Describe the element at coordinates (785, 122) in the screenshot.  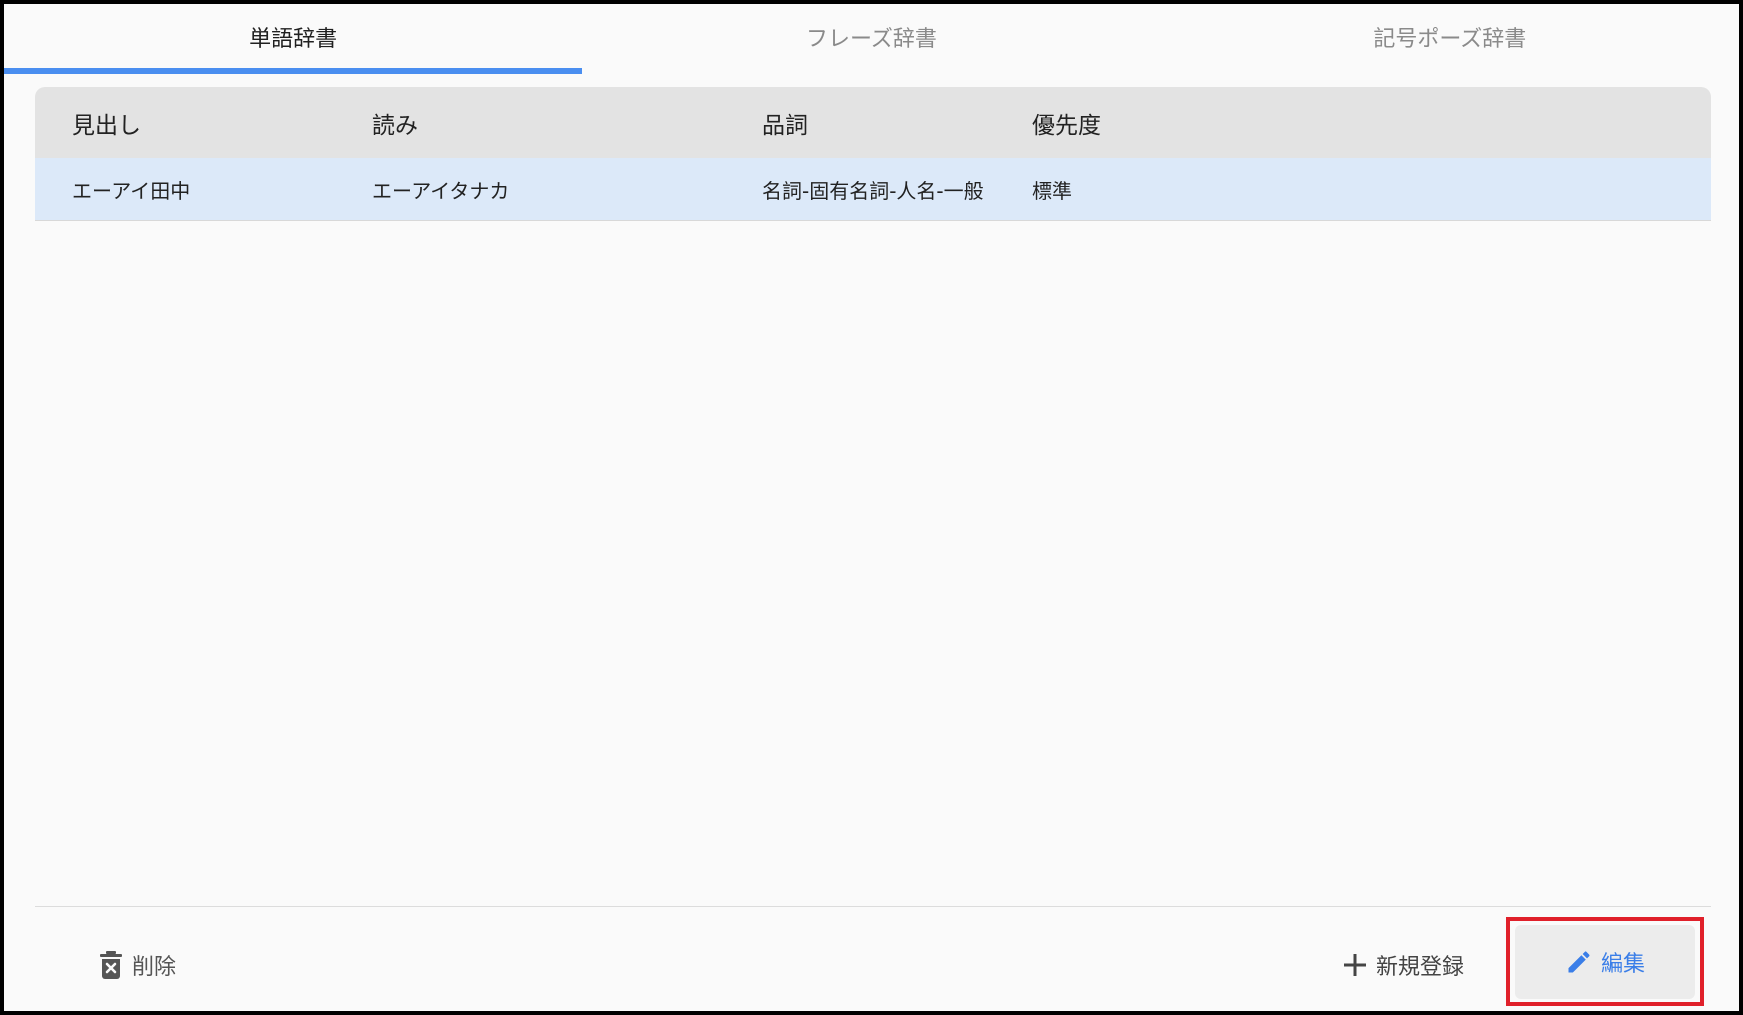
I see `column-header-part-of-speech: 品詞` at that location.